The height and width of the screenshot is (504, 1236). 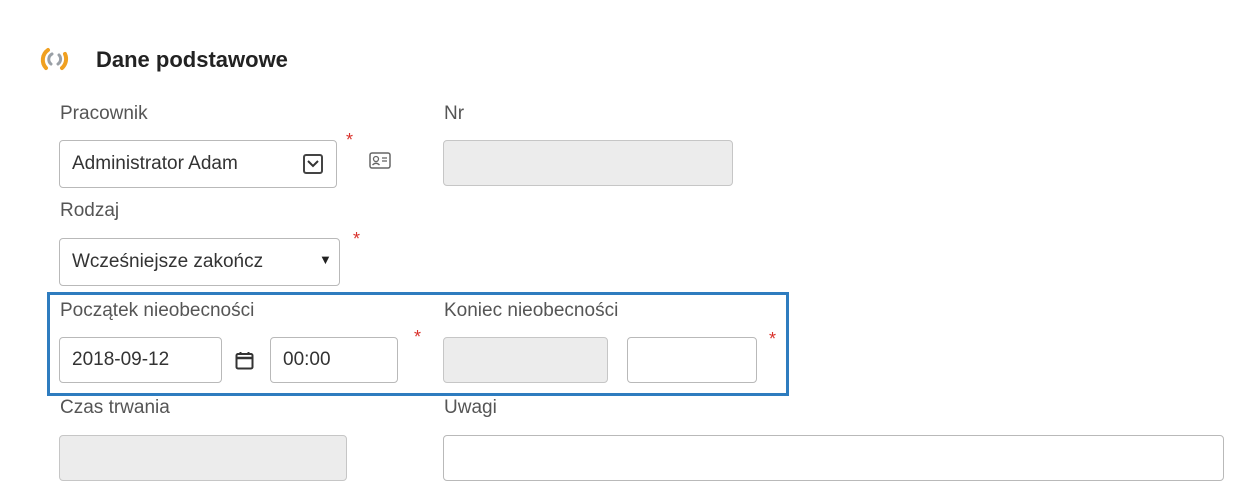 I want to click on pracownik-label: Pracownik, so click(x=104, y=113).